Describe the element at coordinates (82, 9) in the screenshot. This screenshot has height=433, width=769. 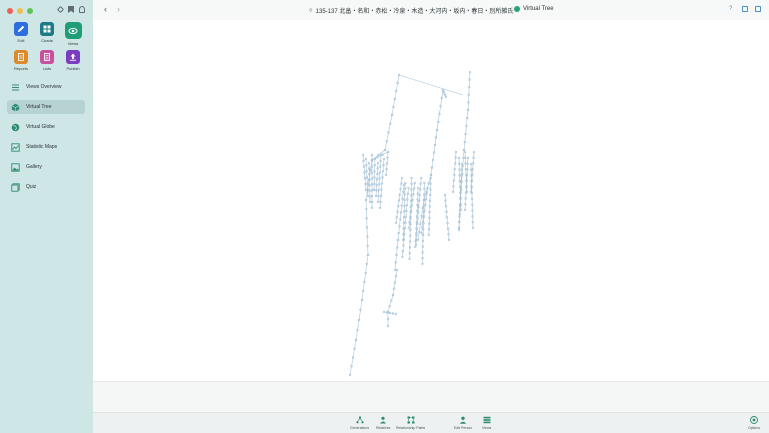
I see `people-icon` at that location.